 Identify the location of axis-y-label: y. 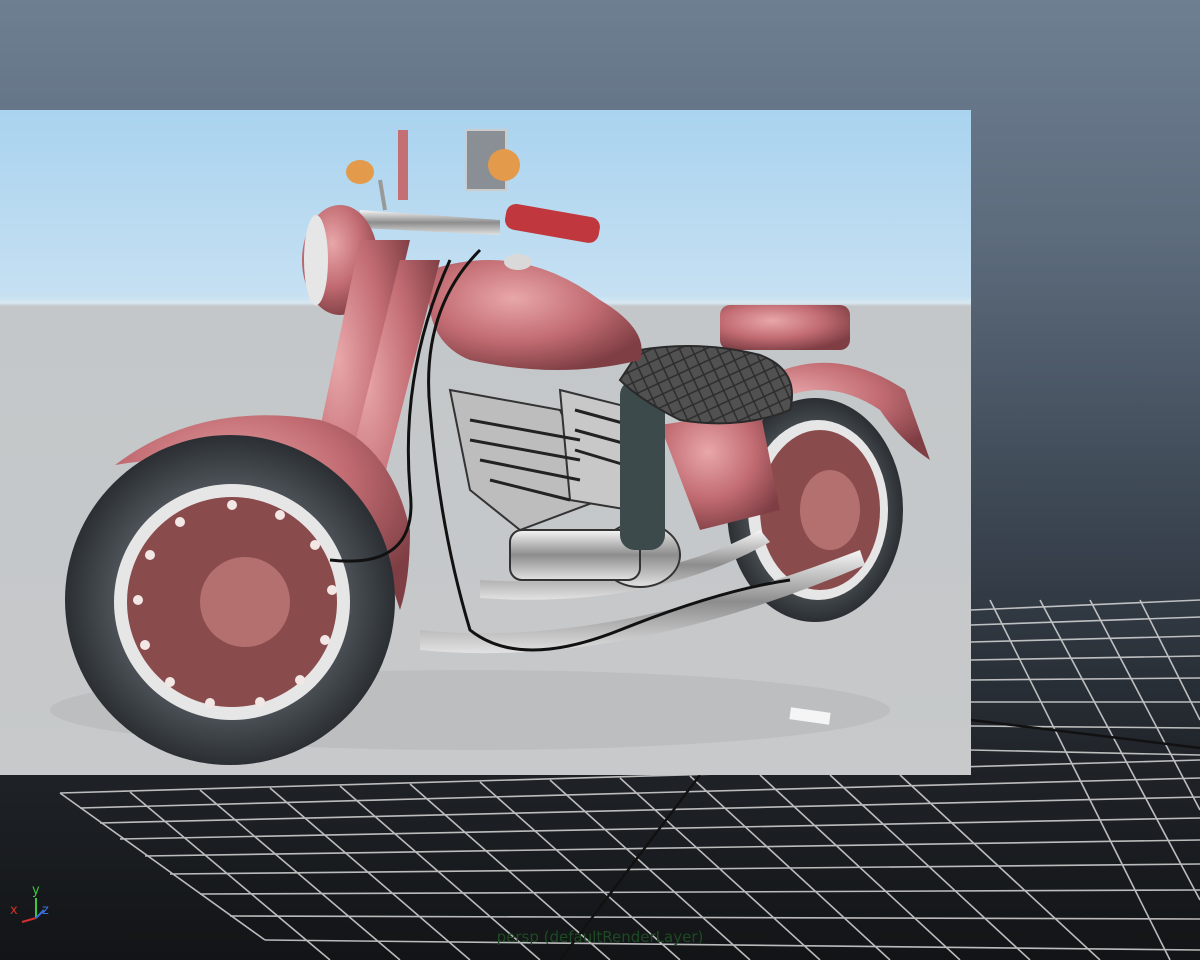
(36, 890).